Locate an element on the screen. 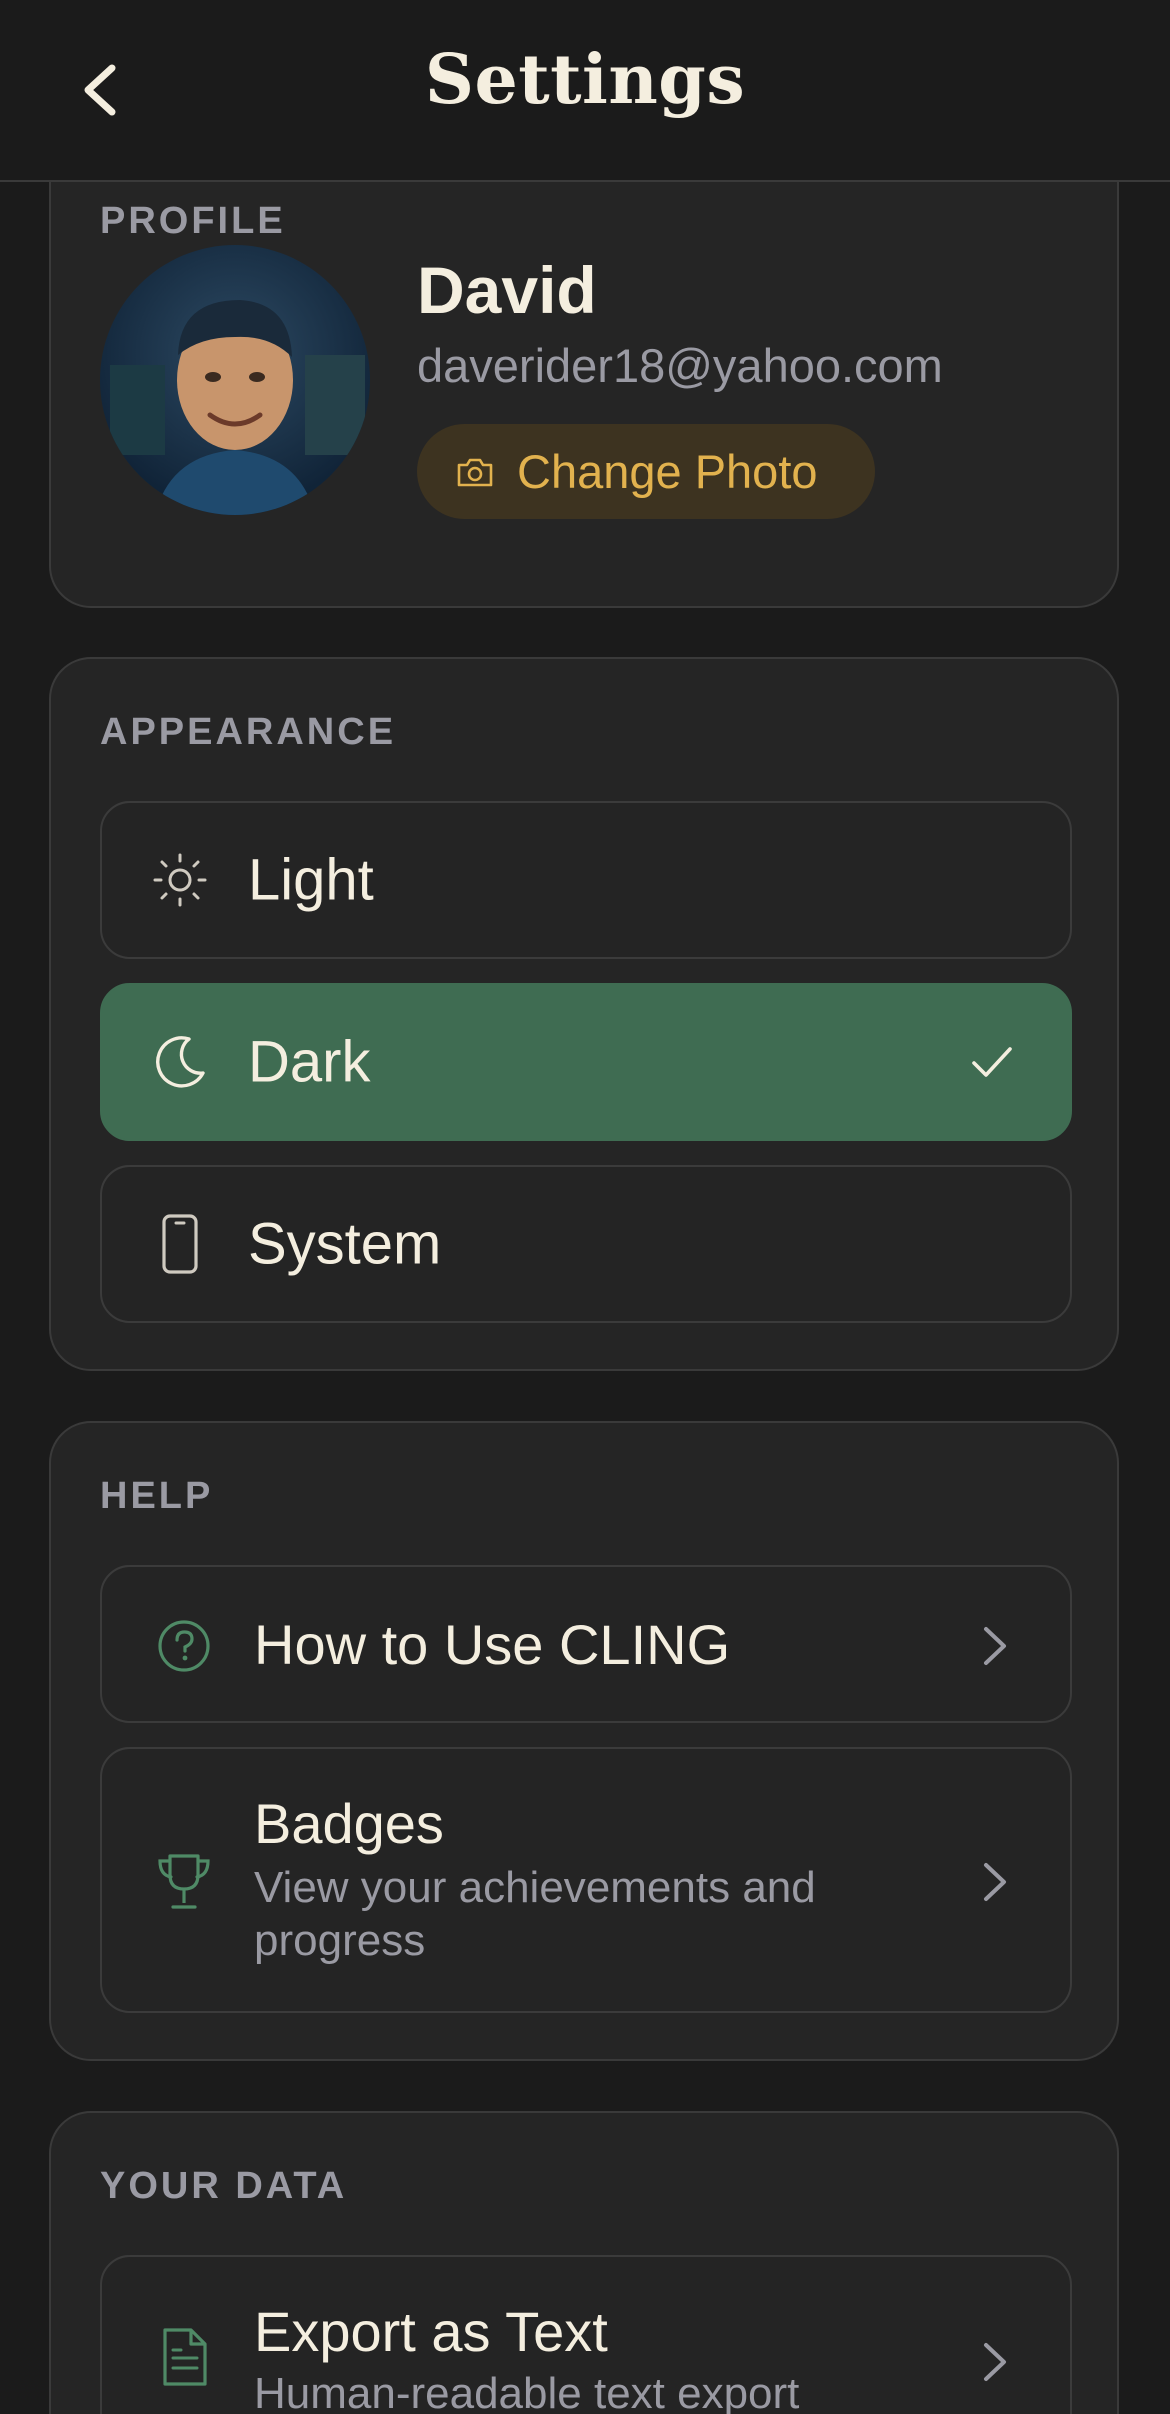 The width and height of the screenshot is (1170, 2414). sun-icon is located at coordinates (180, 880).